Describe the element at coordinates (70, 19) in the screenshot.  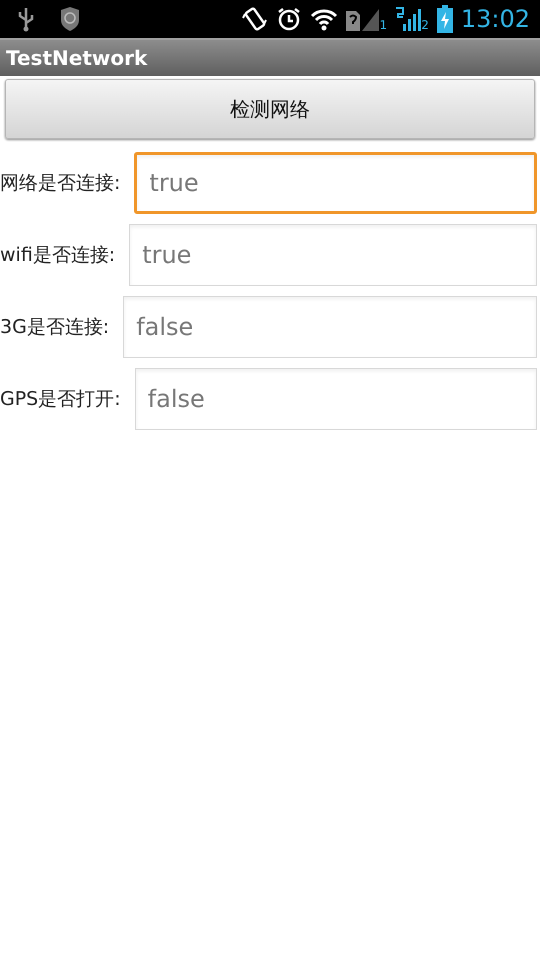
I see `shield-icon` at that location.